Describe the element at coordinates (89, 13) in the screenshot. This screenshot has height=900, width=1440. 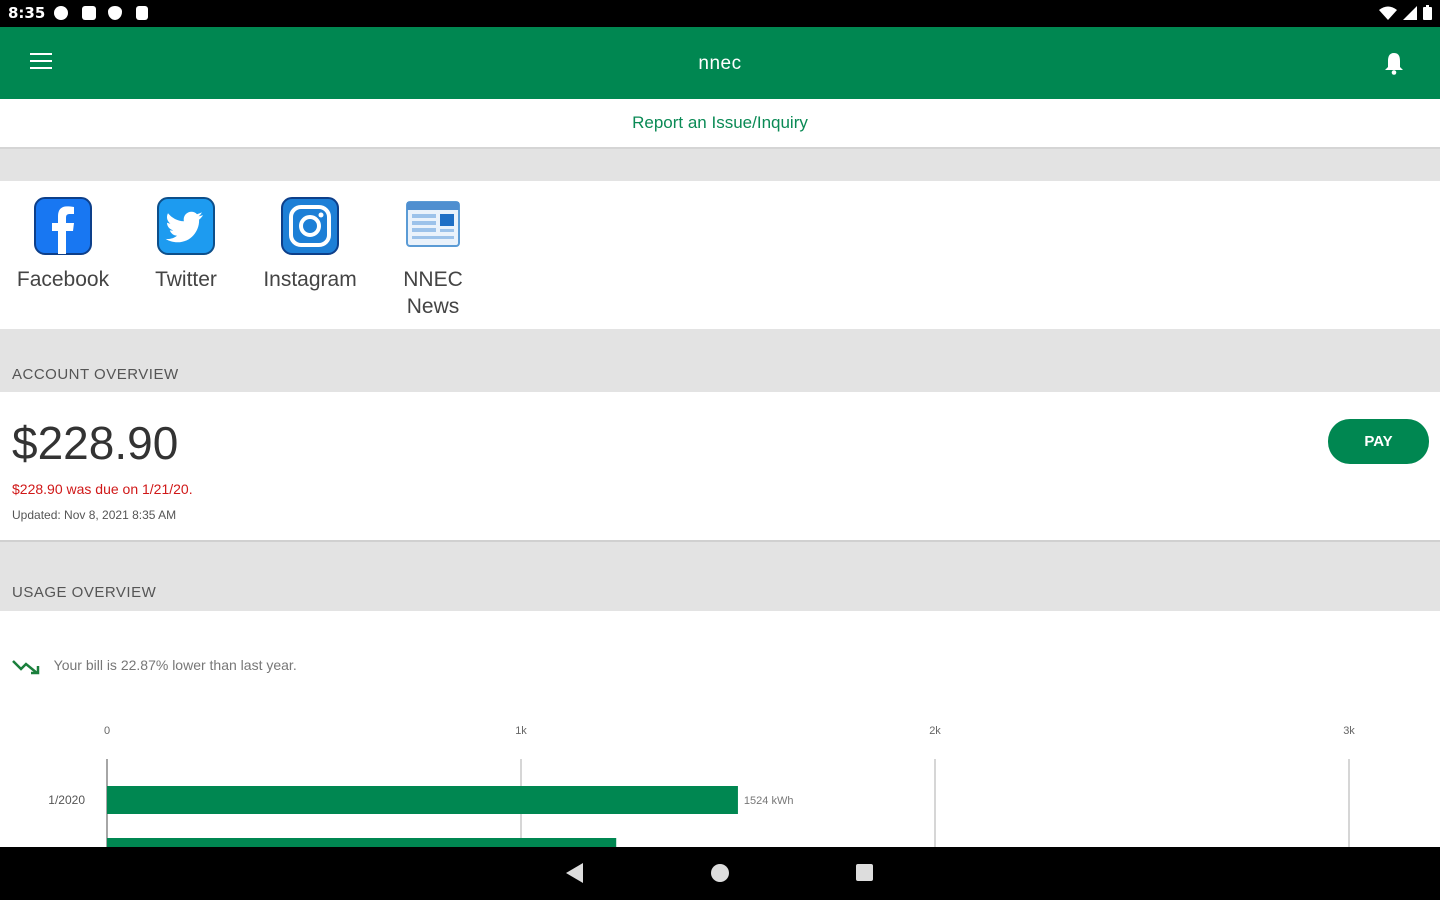
I see `notification-status-icon` at that location.